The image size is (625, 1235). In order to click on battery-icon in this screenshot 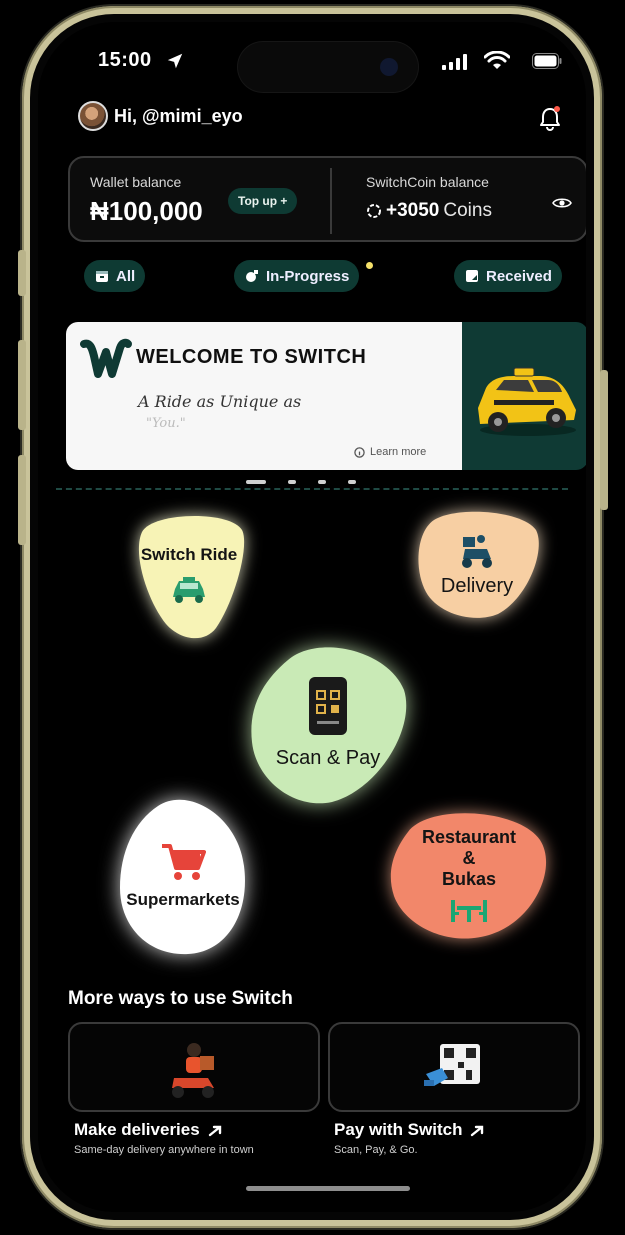, I will do `click(547, 61)`.